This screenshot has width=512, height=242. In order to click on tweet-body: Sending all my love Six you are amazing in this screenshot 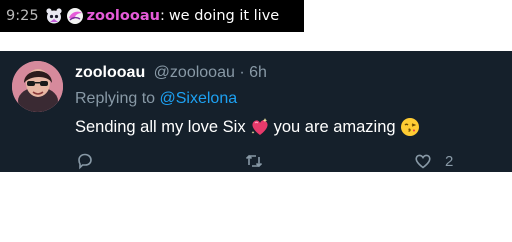, I will do `click(249, 127)`.